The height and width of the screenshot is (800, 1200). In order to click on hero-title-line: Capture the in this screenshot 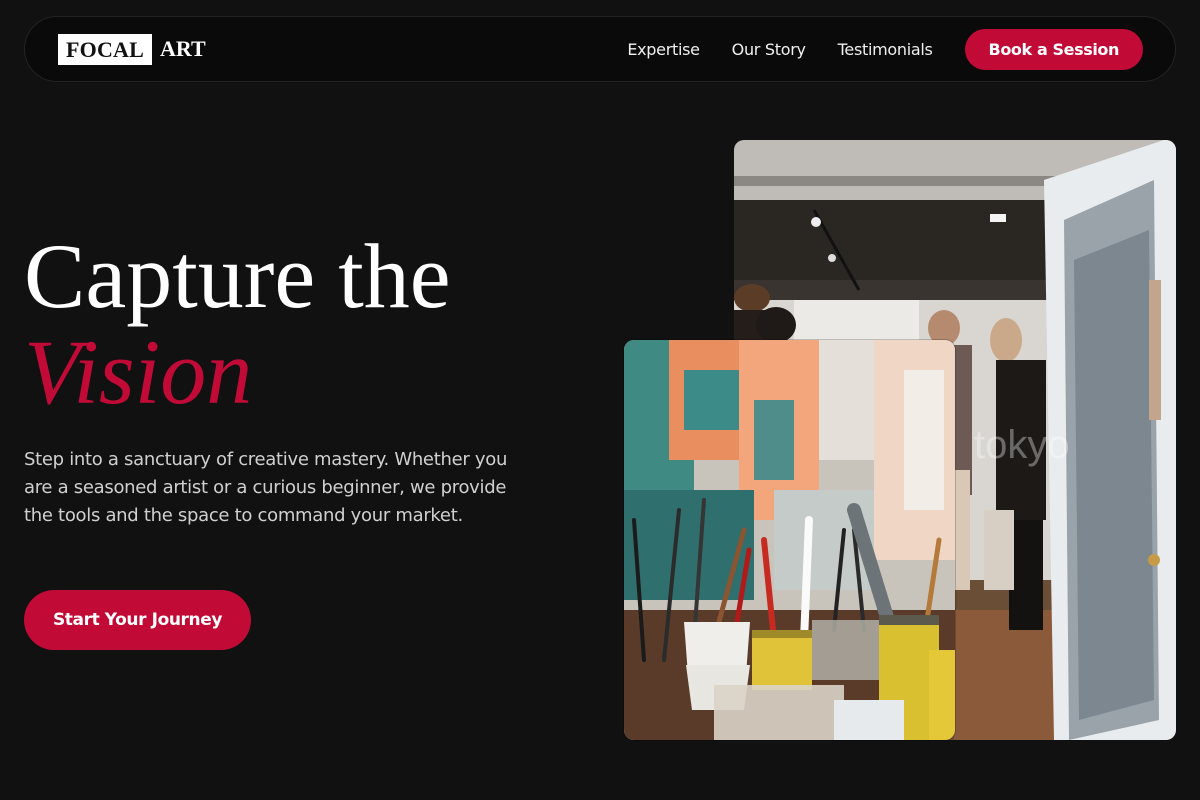, I will do `click(237, 276)`.